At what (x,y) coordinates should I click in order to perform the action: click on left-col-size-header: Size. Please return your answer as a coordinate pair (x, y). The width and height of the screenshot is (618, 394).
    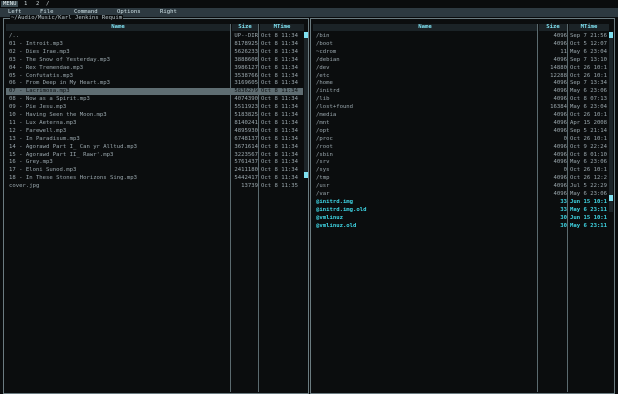
    Looking at the image, I should click on (245, 27).